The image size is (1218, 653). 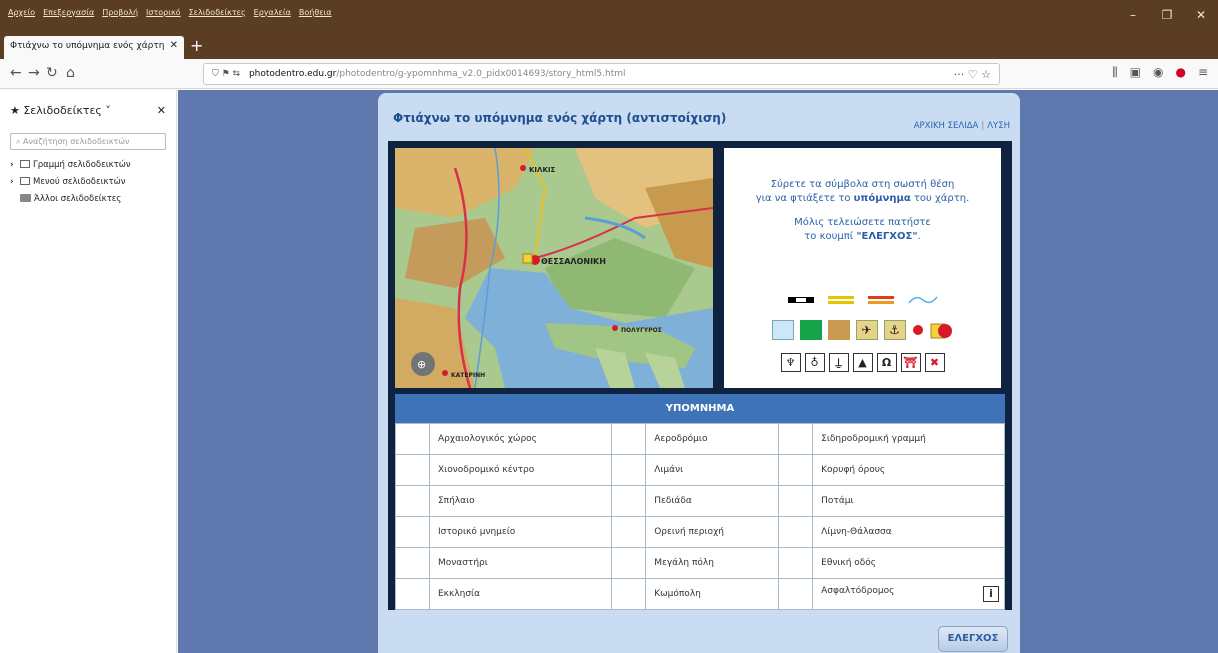 I want to click on back-icon: ←, so click(x=16, y=73).